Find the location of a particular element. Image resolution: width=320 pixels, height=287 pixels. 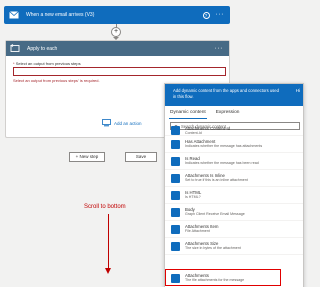

insert-step-button: + is located at coordinates (116, 32).